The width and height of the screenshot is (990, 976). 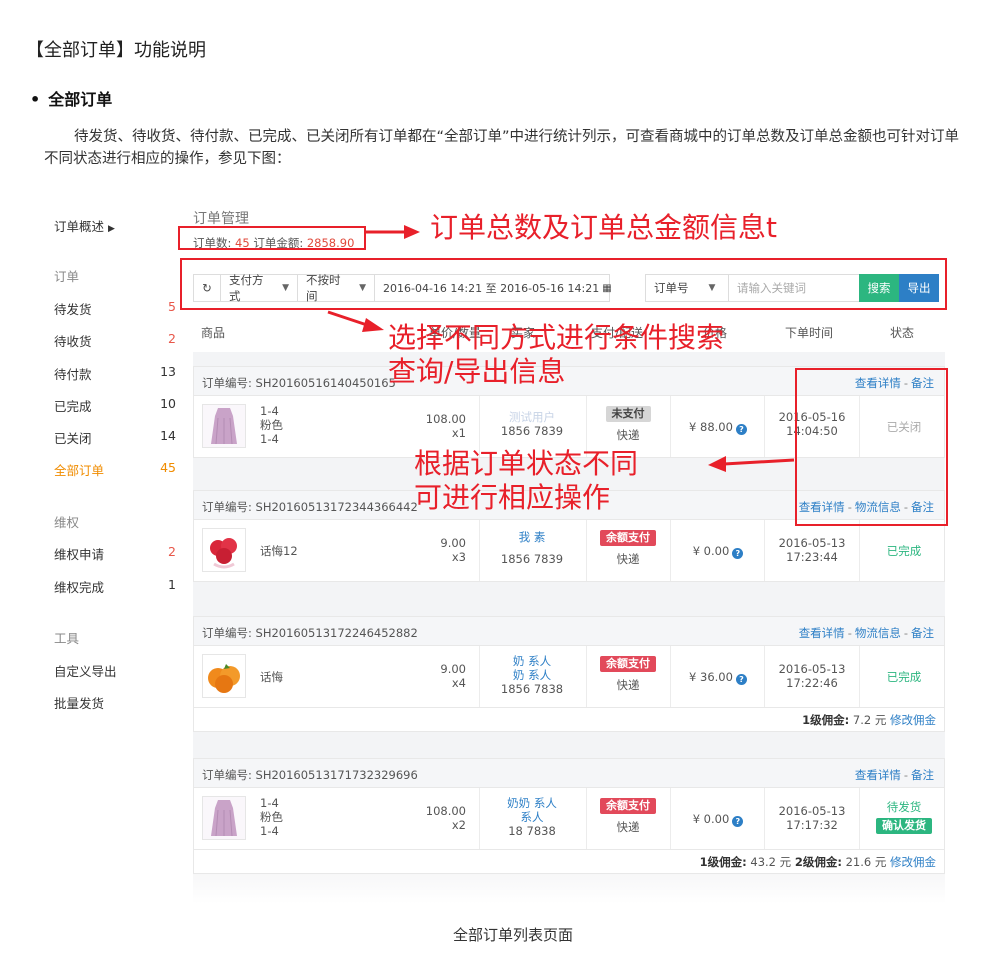 What do you see at coordinates (213, 333) in the screenshot?
I see `col-product: 商品` at bounding box center [213, 333].